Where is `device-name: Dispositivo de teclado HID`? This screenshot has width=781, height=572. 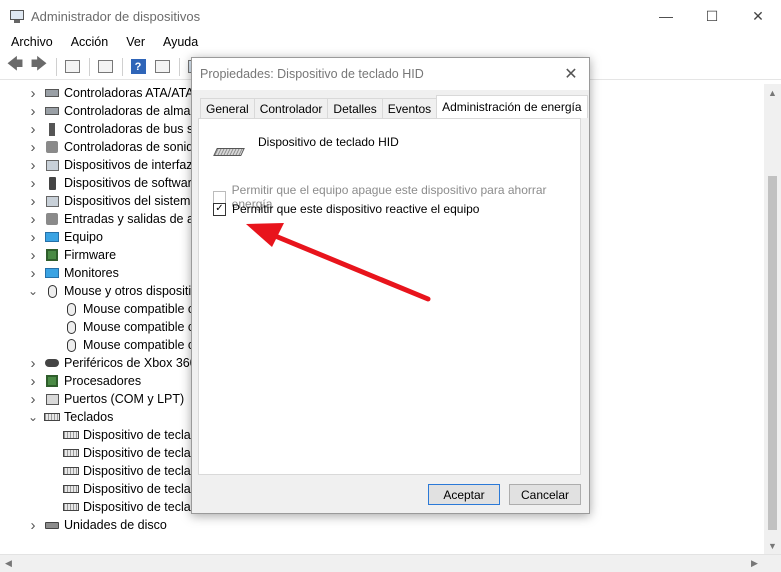 device-name: Dispositivo de teclado HID is located at coordinates (328, 142).